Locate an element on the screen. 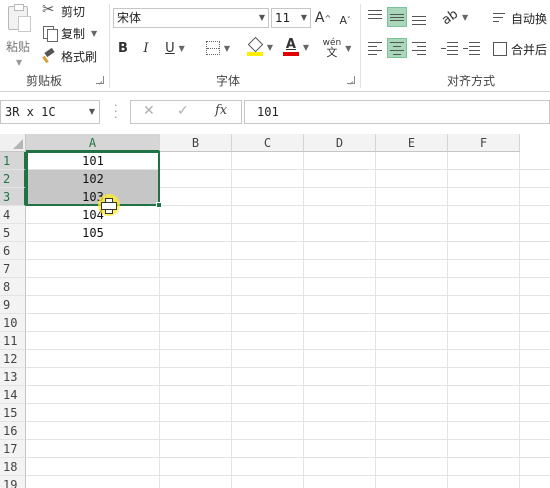 Image resolution: width=550 pixels, height=488 pixels. fill-bucket-icon is located at coordinates (254, 47).